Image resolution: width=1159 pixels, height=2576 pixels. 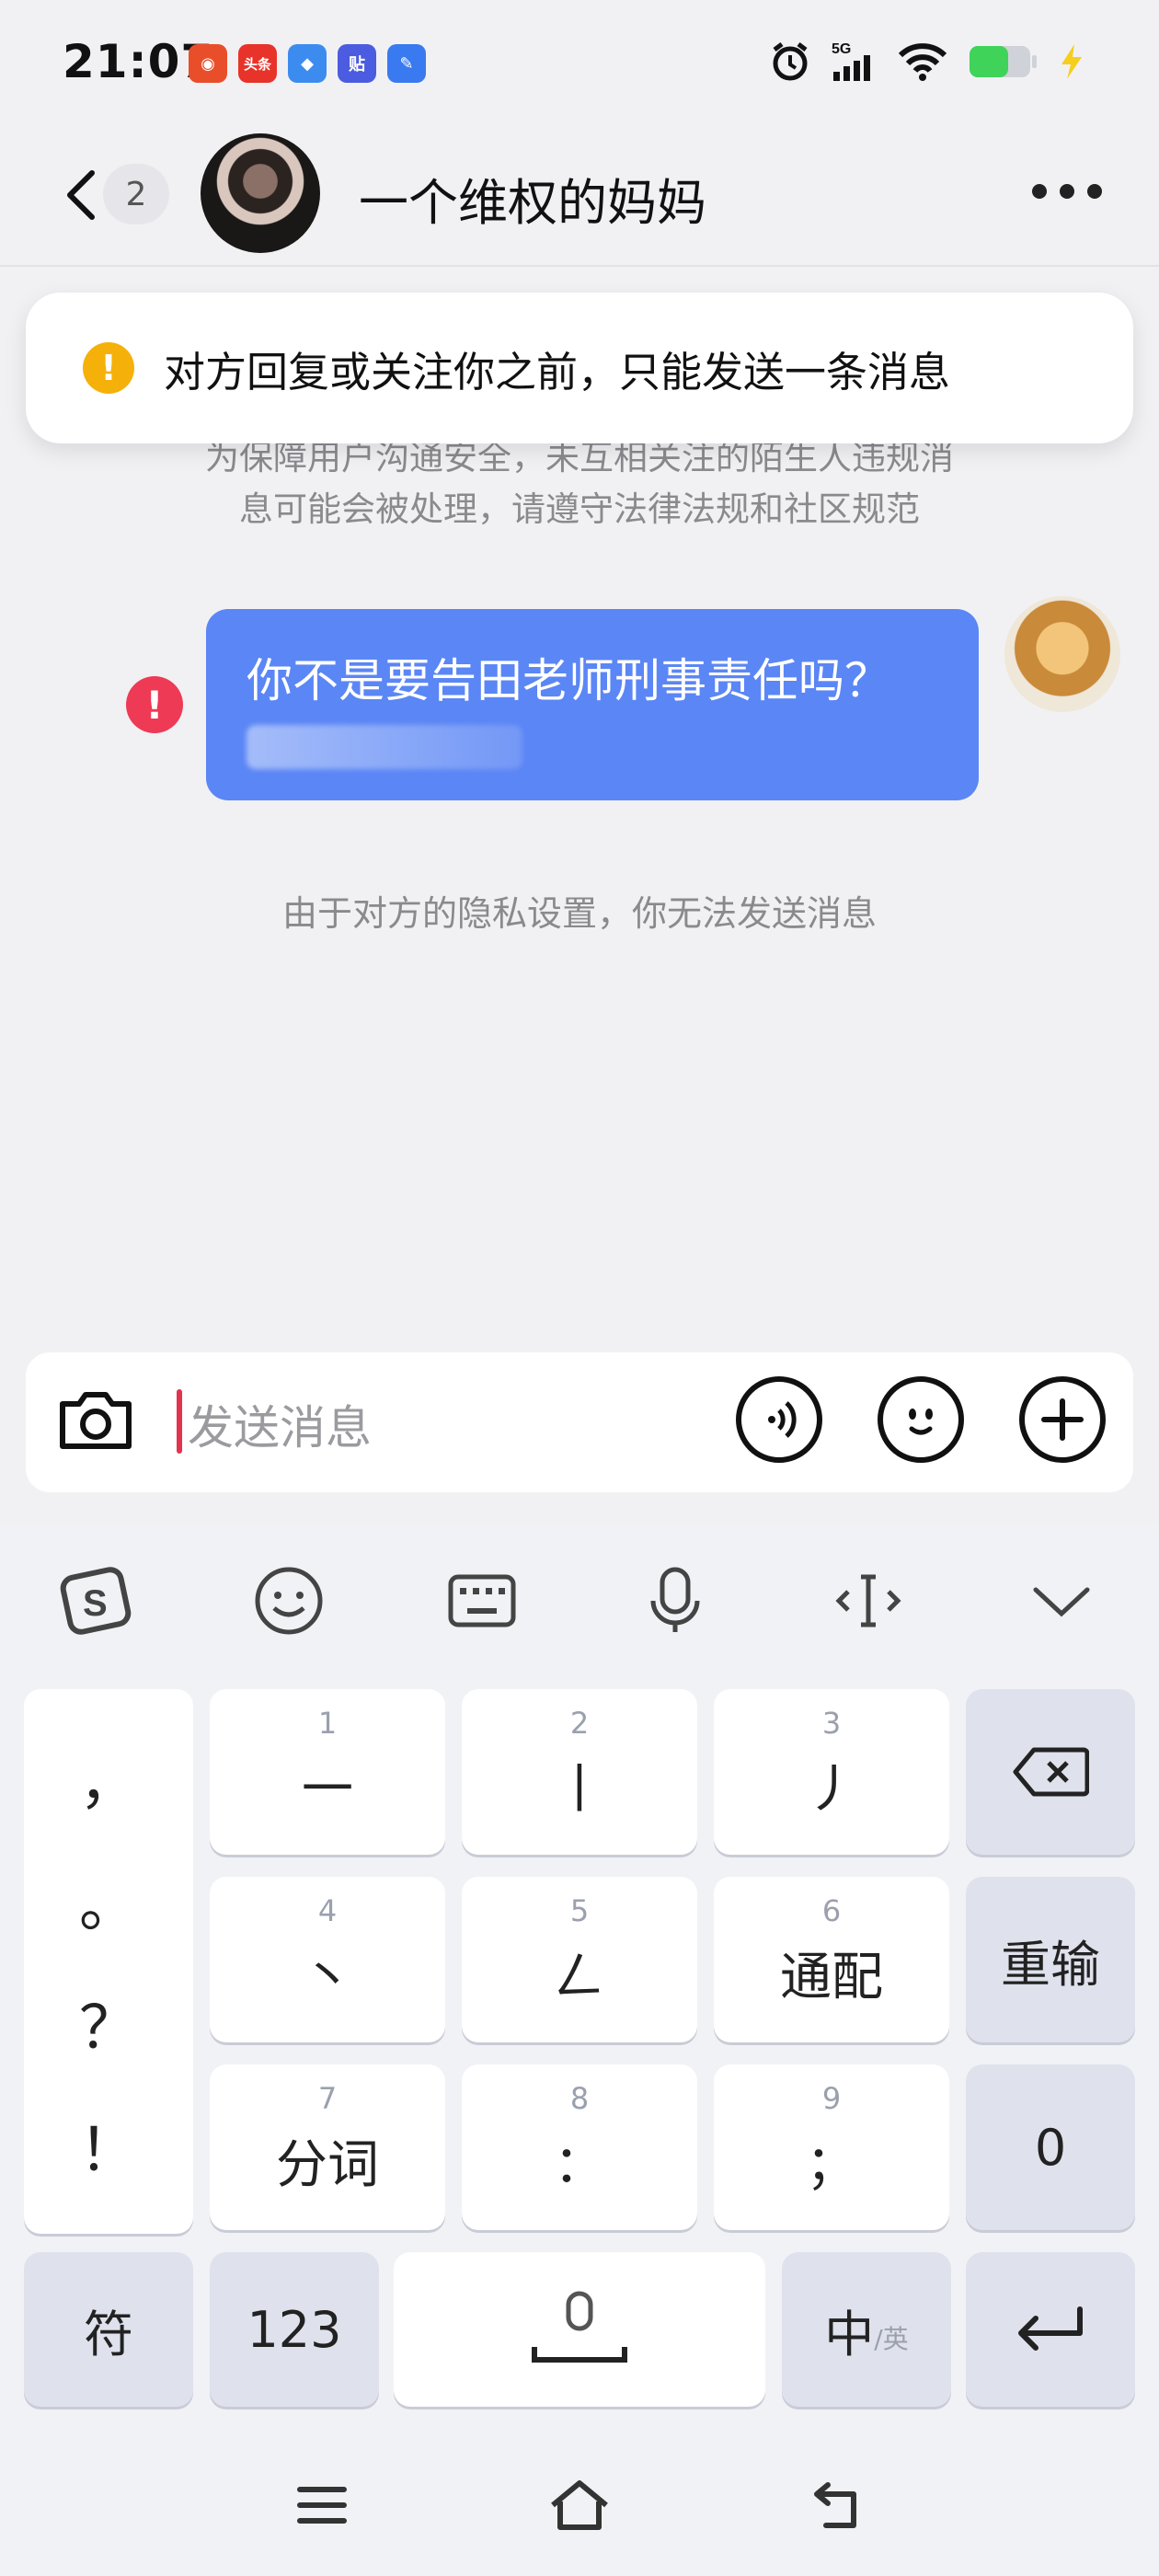 What do you see at coordinates (790, 61) in the screenshot?
I see `alarm-icon` at bounding box center [790, 61].